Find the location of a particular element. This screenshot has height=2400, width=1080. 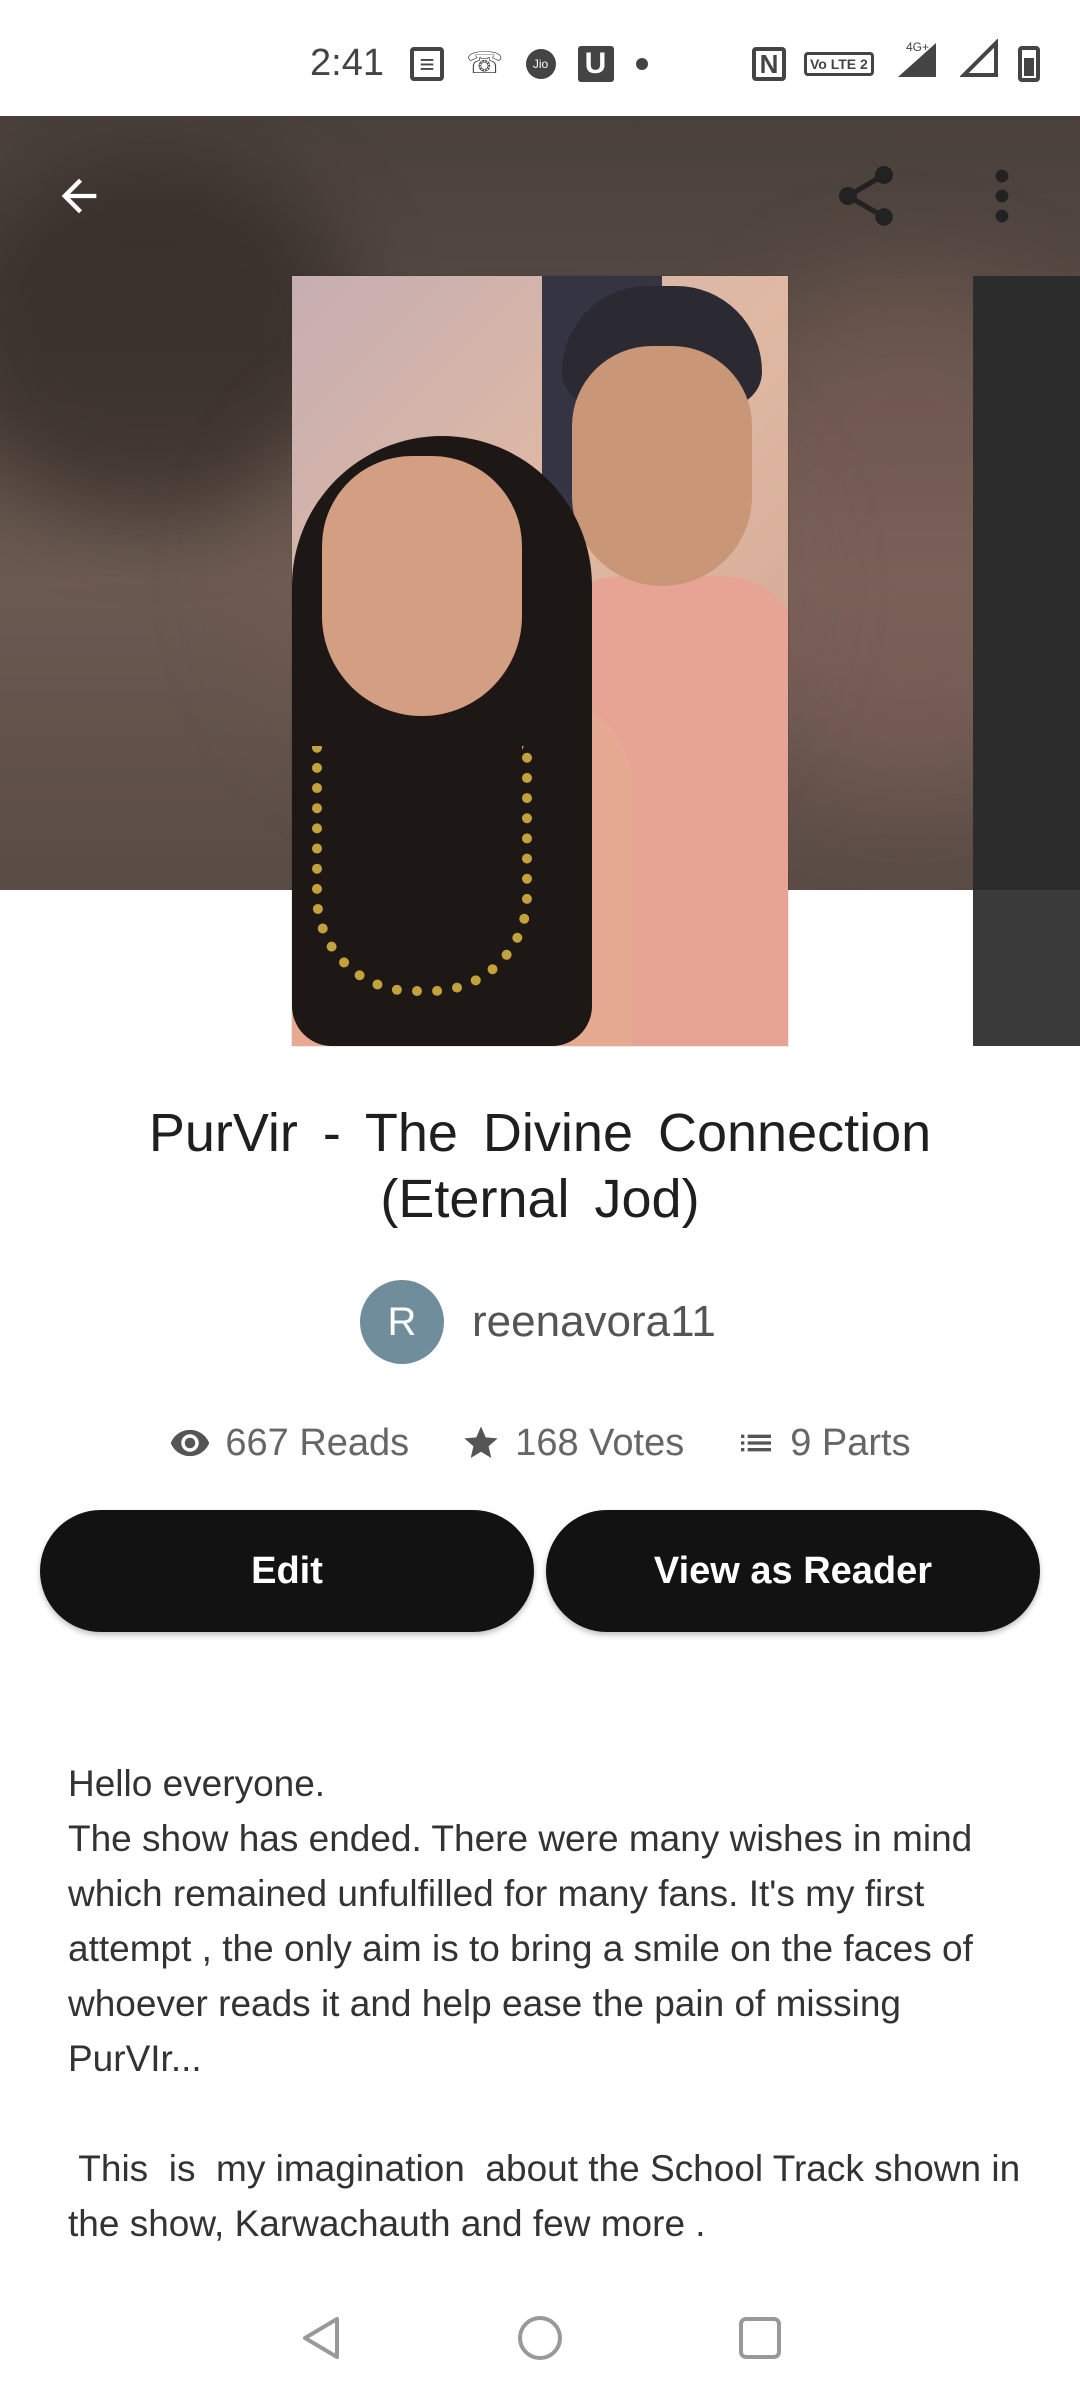

avatar: R is located at coordinates (402, 1322).